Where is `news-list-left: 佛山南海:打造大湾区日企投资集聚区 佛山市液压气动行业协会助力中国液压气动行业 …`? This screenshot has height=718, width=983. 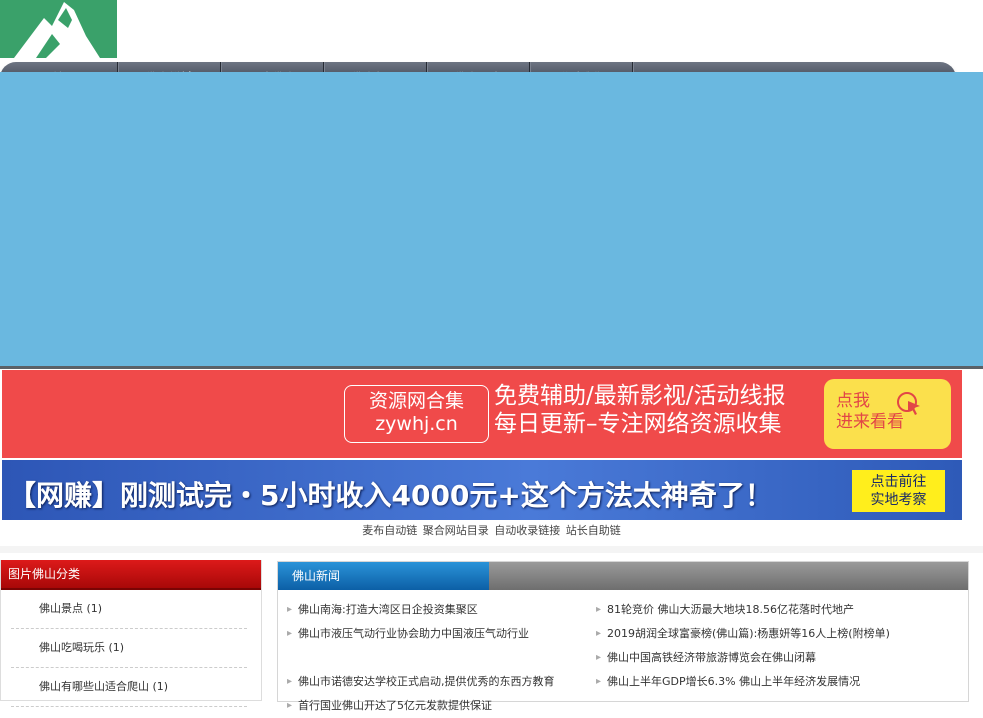 news-list-left: 佛山南海:打造大湾区日企投资集聚区 佛山市液压气动行业协会助力中国液压气动行业 … is located at coordinates (437, 658).